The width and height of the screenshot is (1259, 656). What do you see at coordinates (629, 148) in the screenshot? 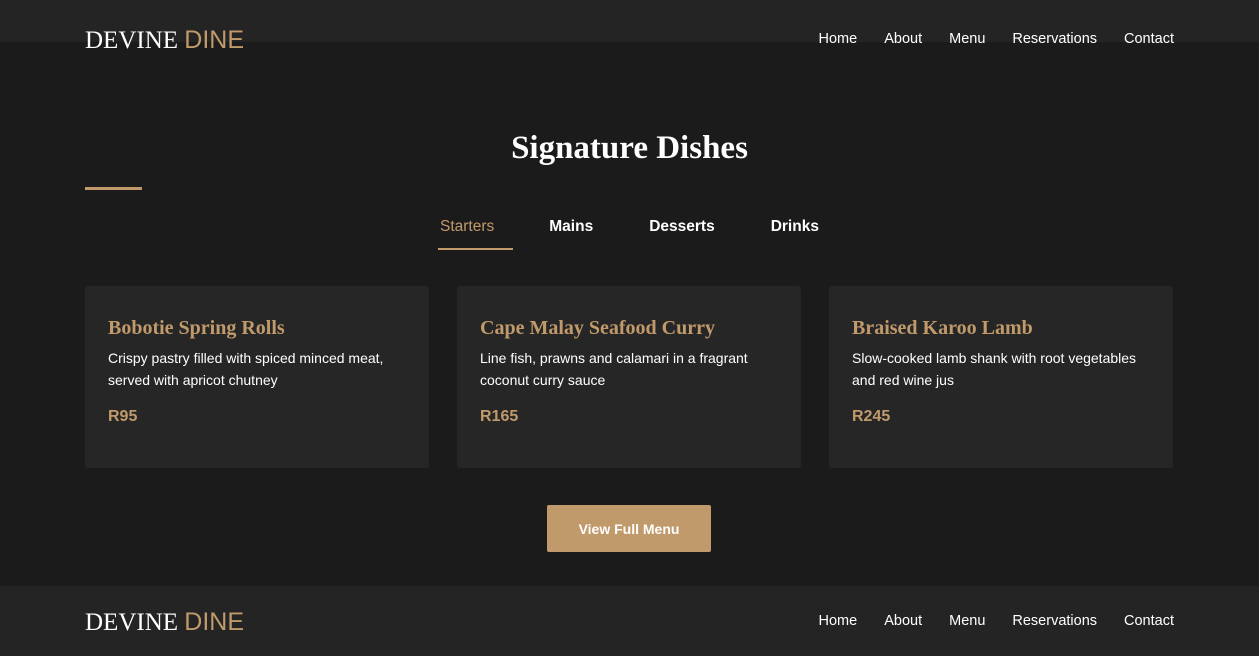
I see `section-title: Signature Dishes` at bounding box center [629, 148].